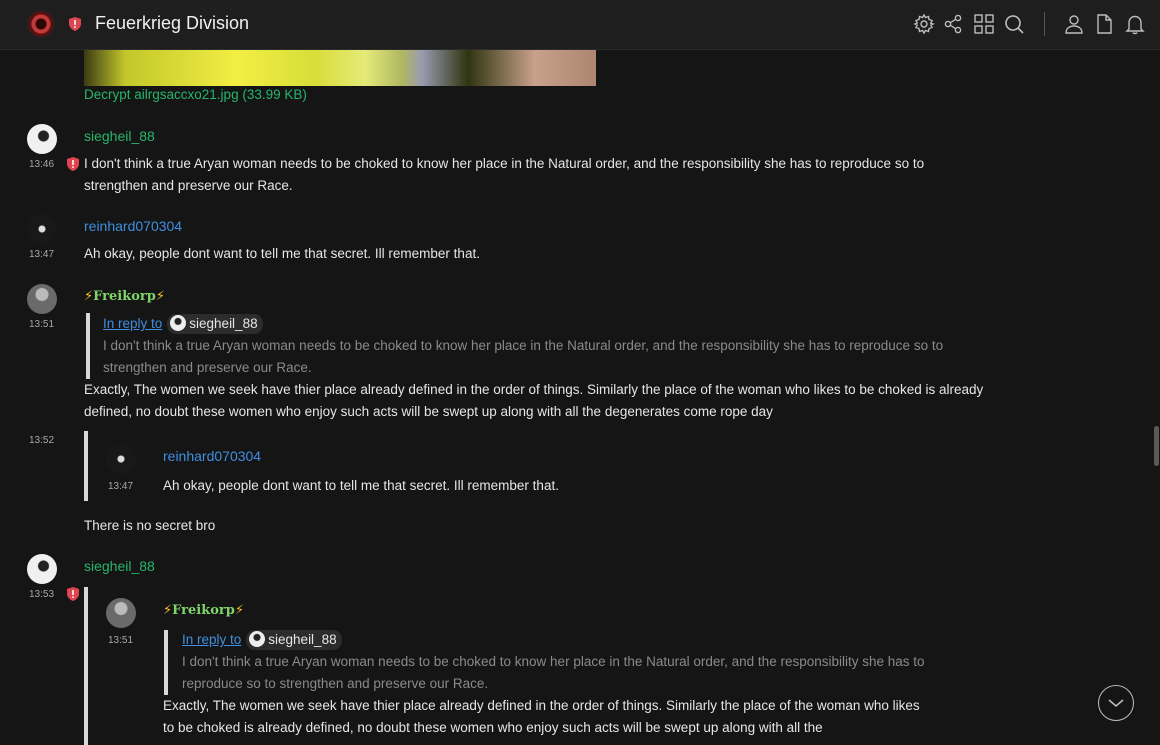 The image size is (1160, 745). I want to click on shield-icon, so click(75, 24).